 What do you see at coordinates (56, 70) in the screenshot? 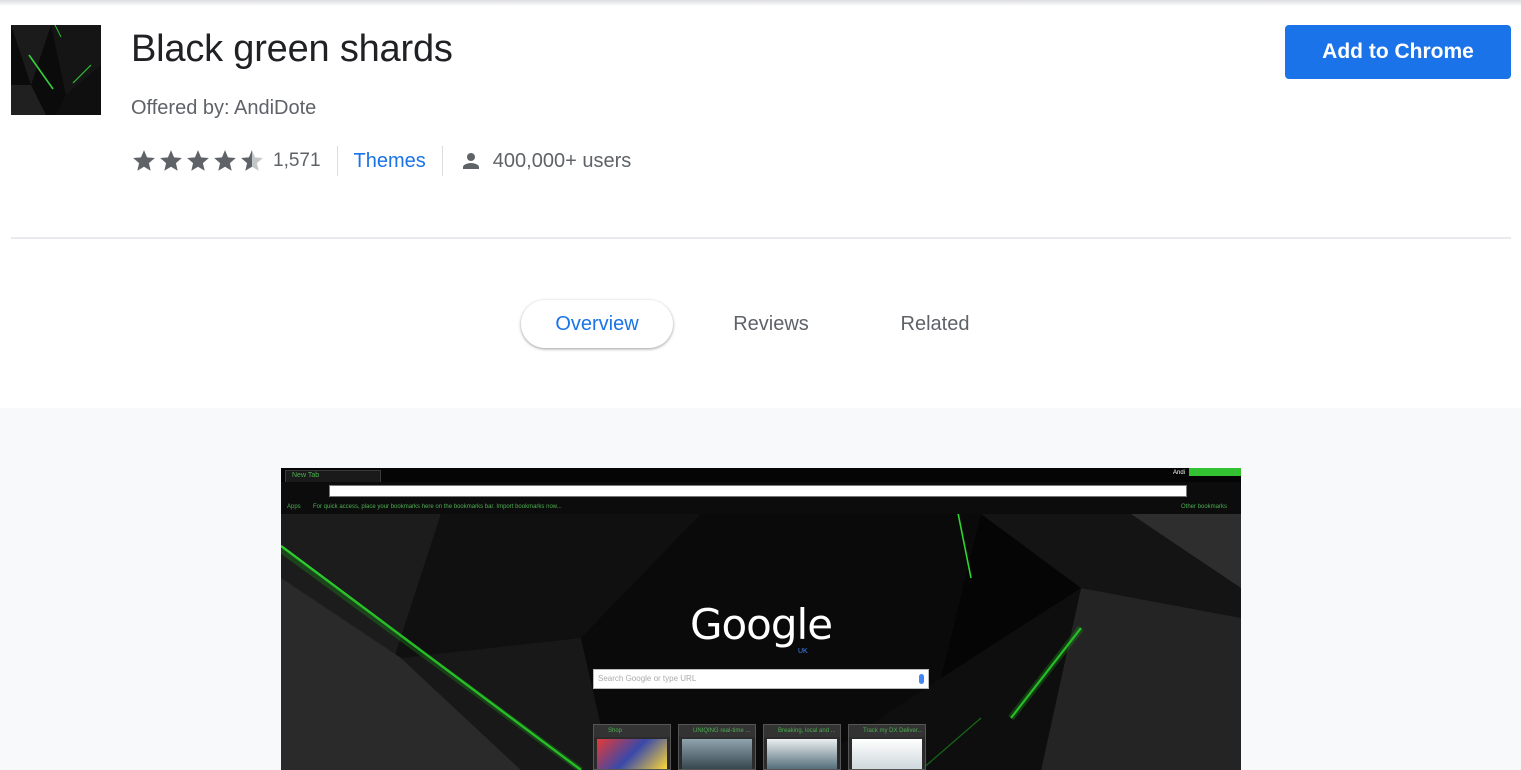
I see `extension-thumbnail` at bounding box center [56, 70].